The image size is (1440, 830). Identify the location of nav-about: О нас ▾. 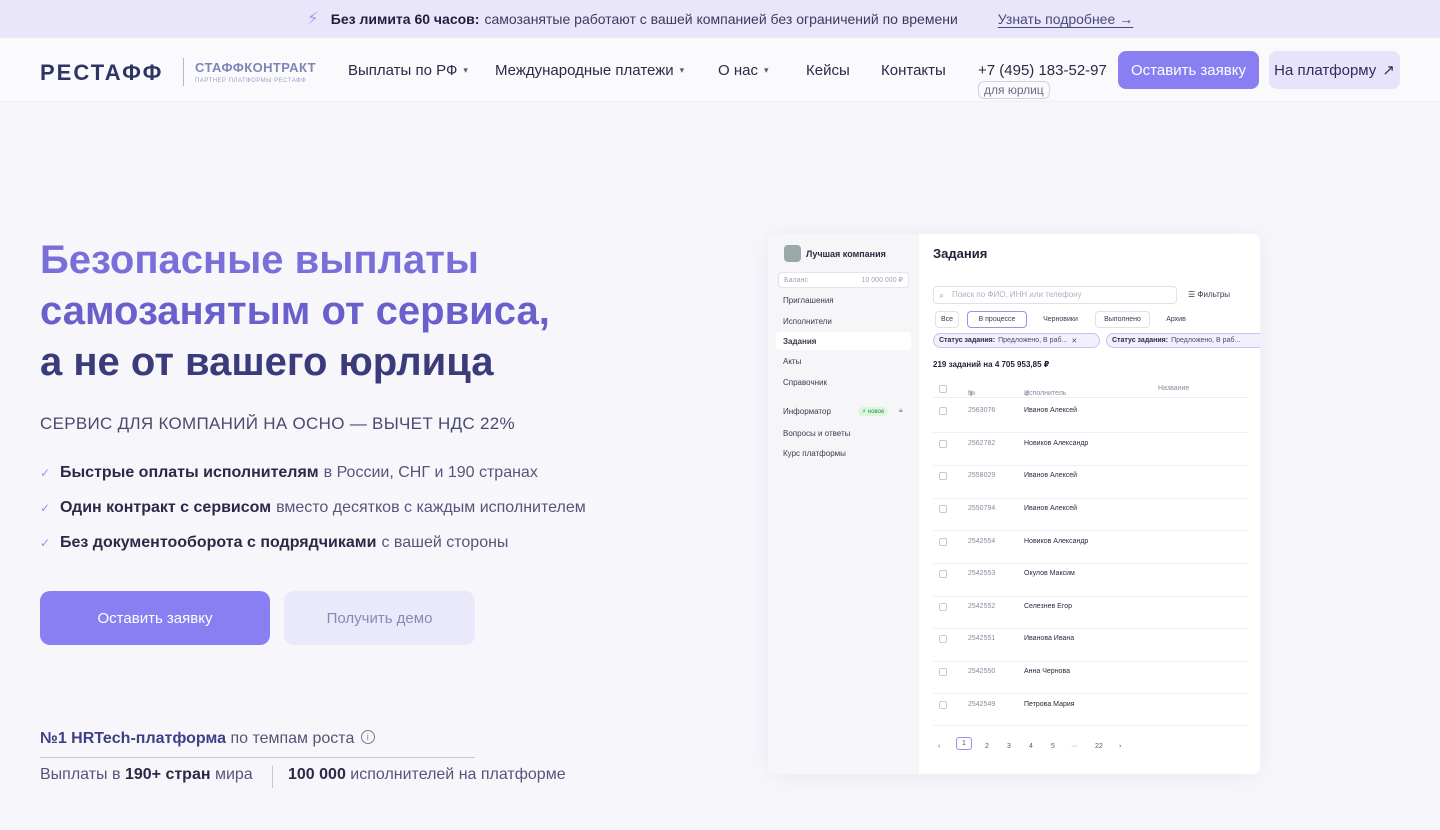
(743, 70).